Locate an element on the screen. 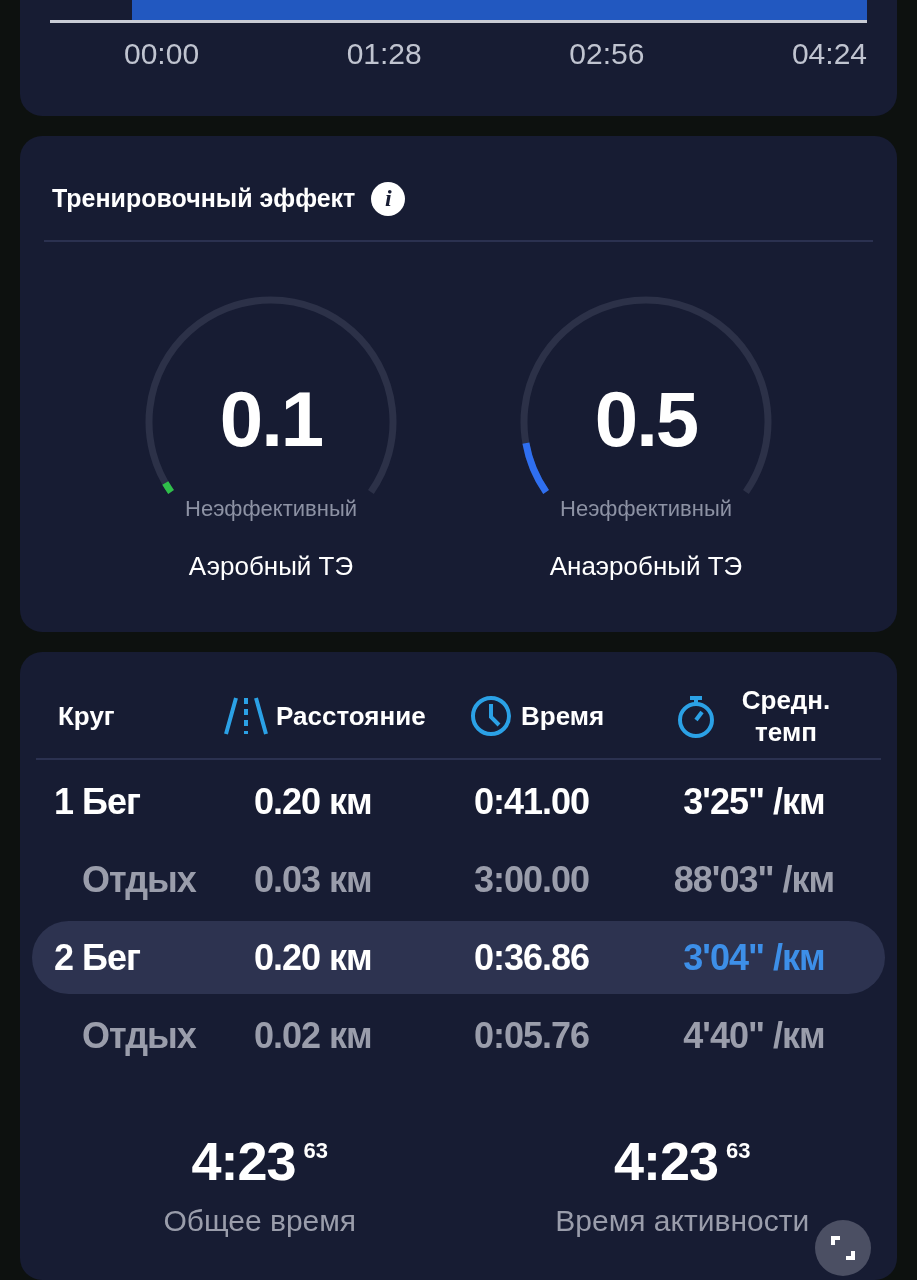  gauge-label: Аэробный ТЭ is located at coordinates (271, 566).